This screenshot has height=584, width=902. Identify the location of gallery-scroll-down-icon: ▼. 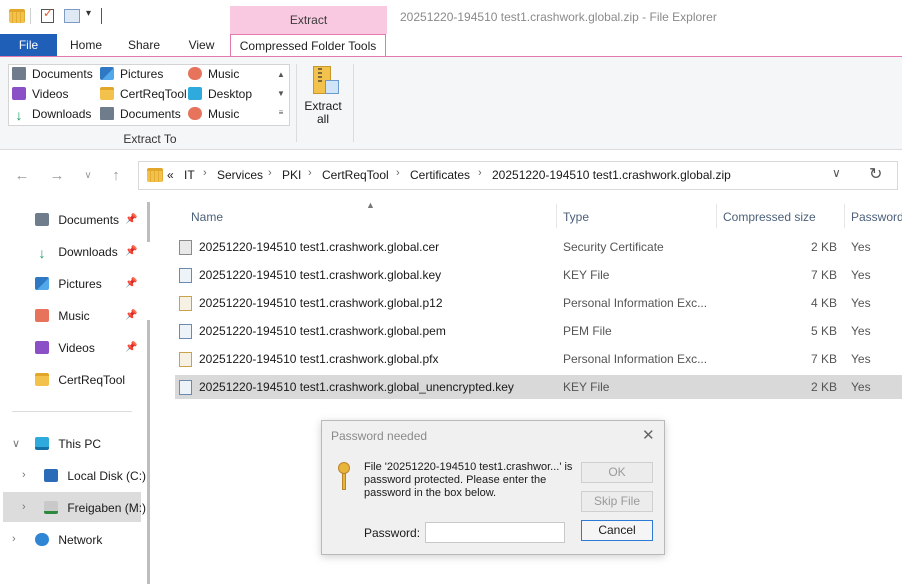
(281, 93).